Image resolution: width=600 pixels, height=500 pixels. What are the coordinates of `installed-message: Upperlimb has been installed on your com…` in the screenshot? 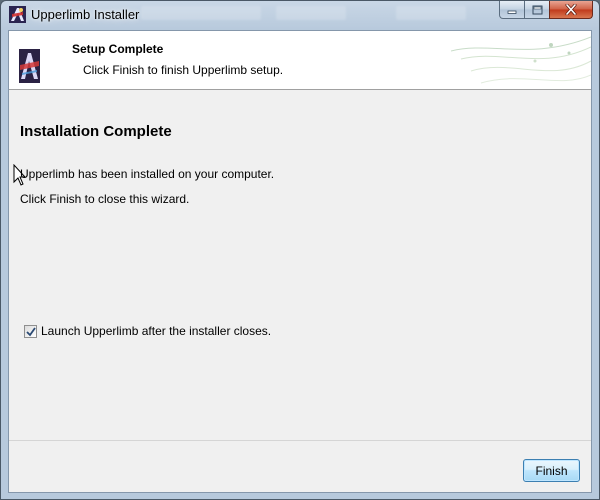 It's located at (147, 174).